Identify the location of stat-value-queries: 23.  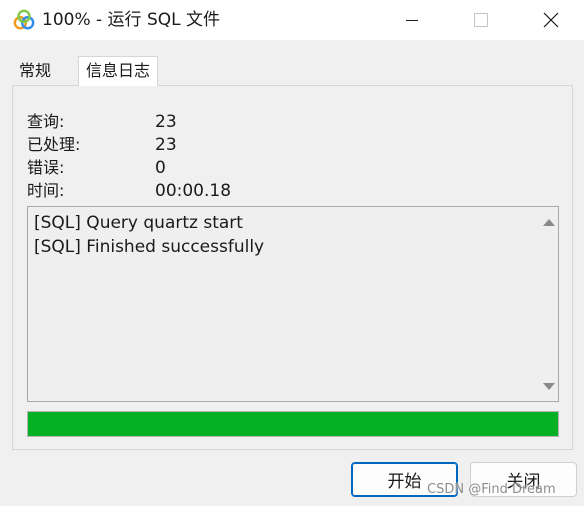
(166, 122).